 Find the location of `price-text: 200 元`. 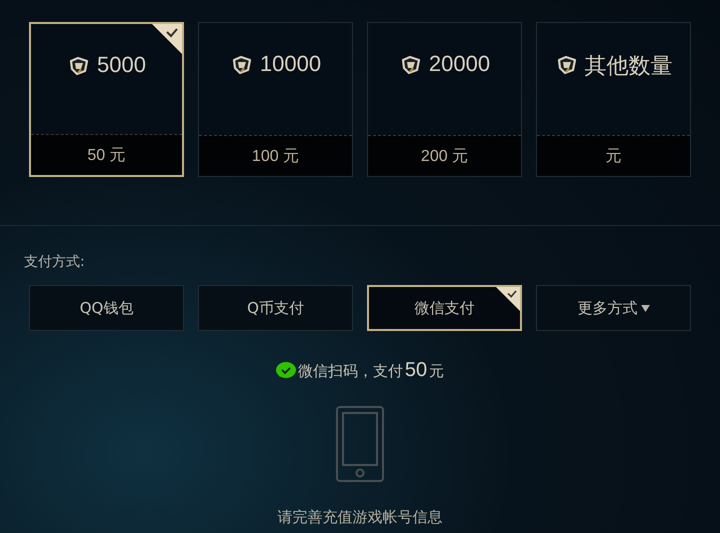

price-text: 200 元 is located at coordinates (444, 156).